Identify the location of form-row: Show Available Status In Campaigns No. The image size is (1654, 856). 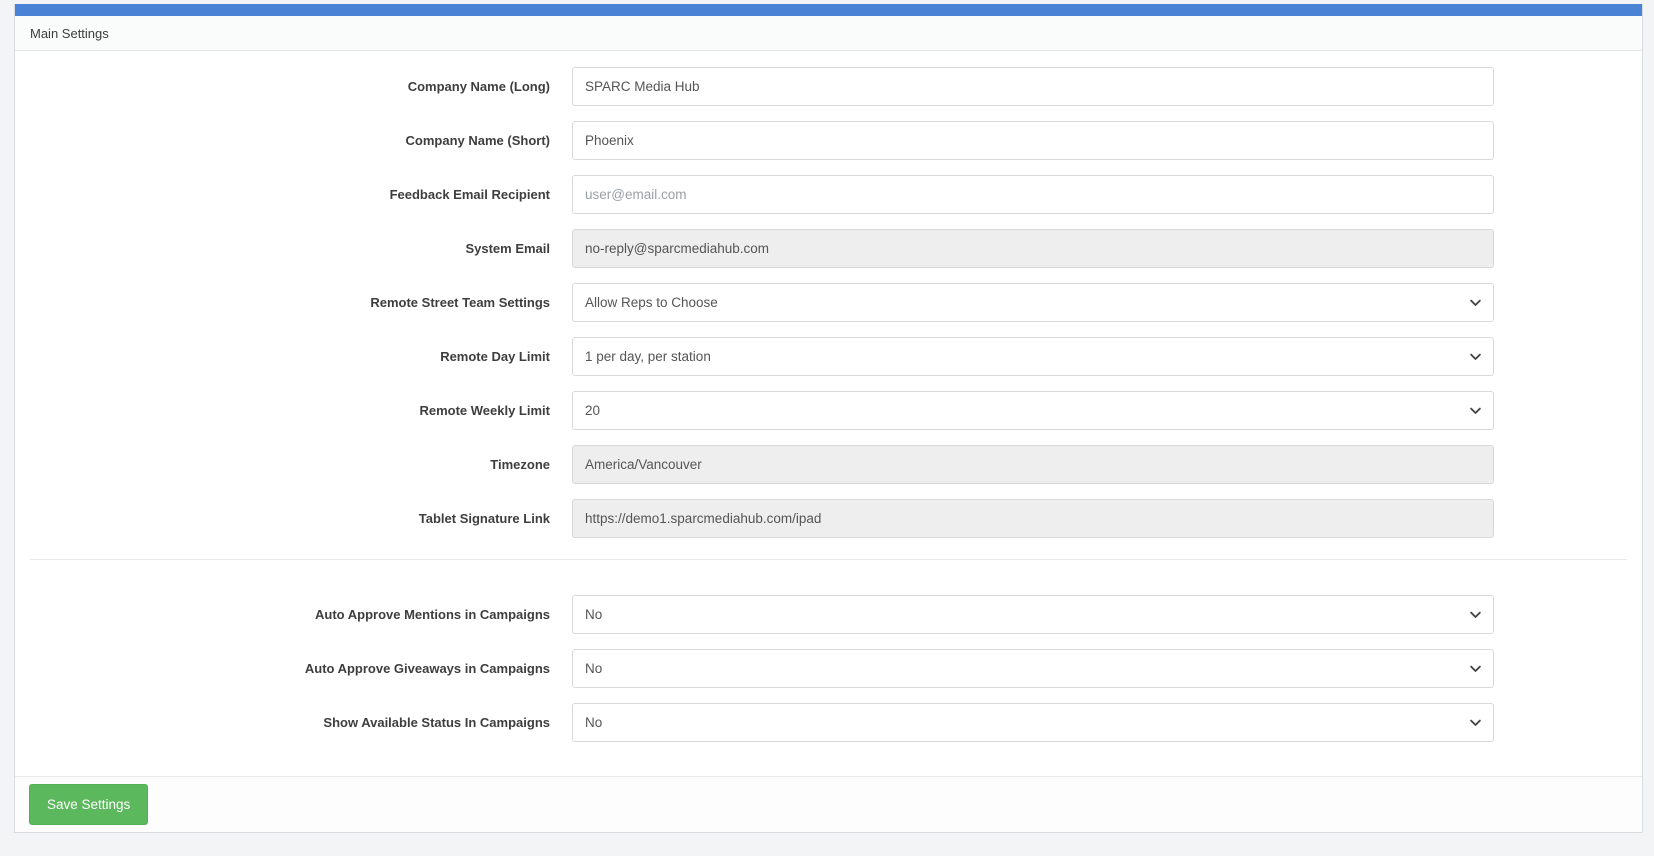
(828, 722).